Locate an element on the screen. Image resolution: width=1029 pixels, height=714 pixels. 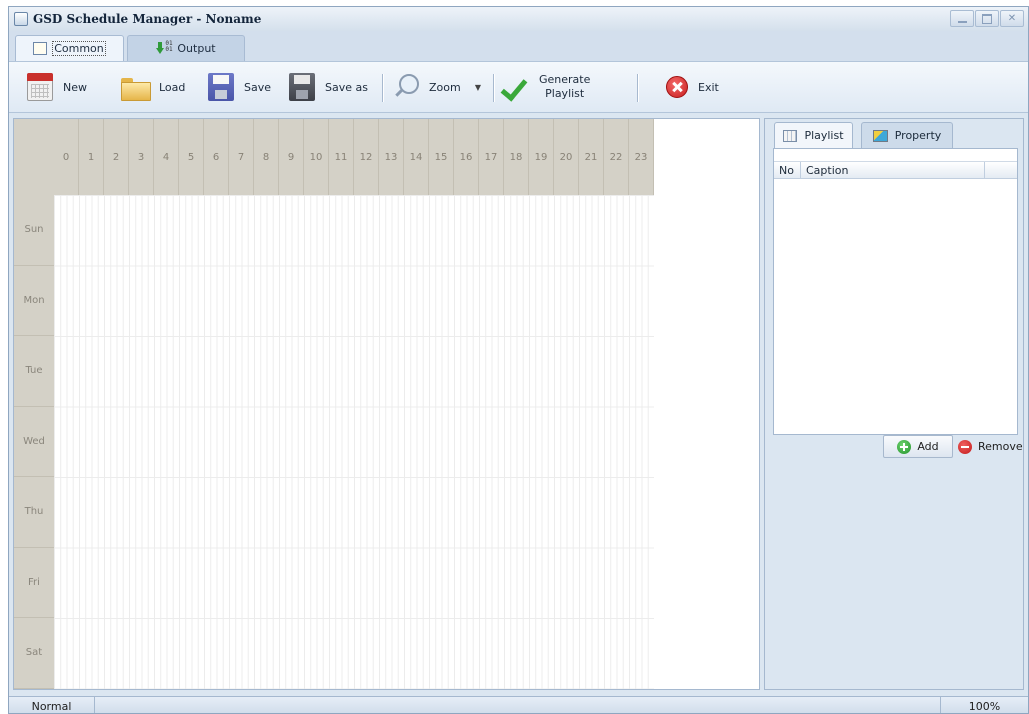
save-as-label: Save as is located at coordinates (346, 87).